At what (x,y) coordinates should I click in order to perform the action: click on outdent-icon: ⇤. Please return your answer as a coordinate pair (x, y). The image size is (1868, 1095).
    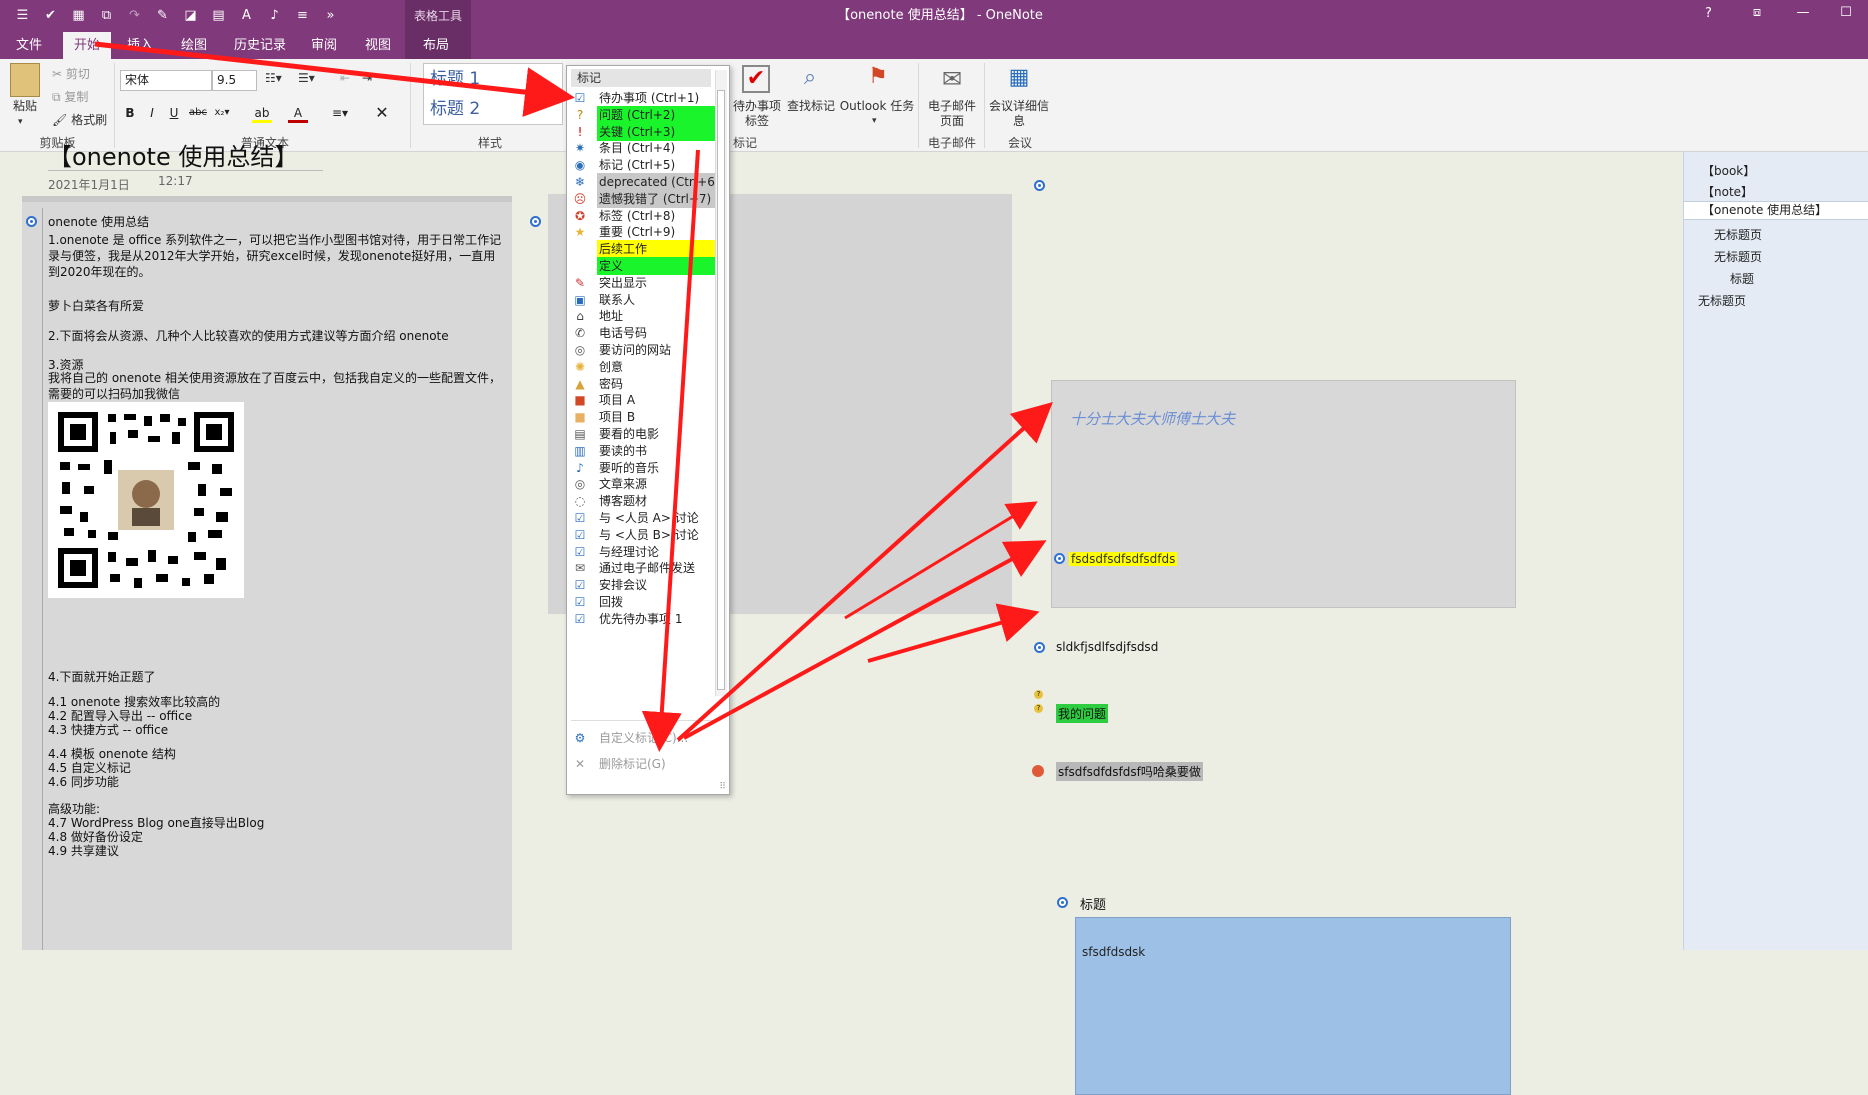
    Looking at the image, I should click on (345, 78).